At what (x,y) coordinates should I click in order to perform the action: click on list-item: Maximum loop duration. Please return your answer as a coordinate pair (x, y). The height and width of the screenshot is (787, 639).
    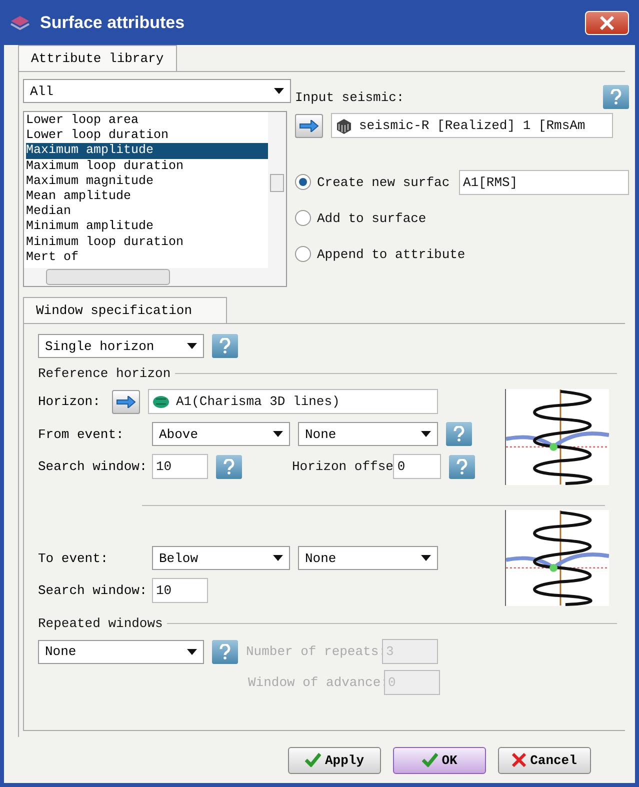
    Looking at the image, I should click on (147, 166).